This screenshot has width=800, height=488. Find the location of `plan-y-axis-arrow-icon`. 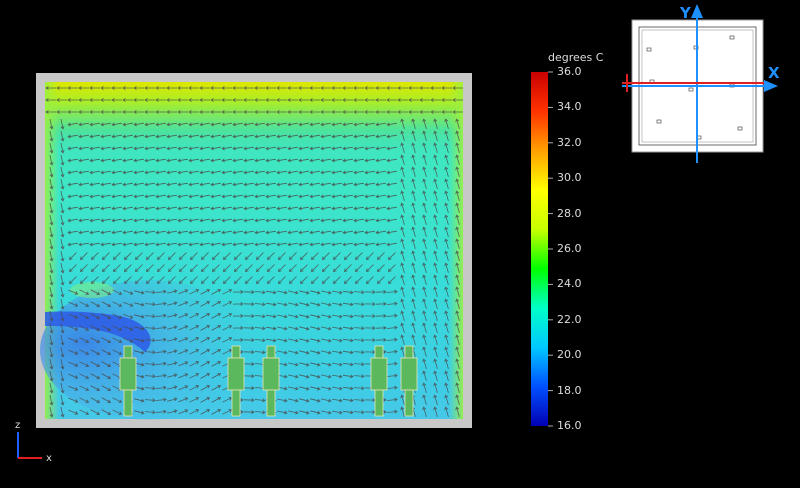

plan-y-axis-arrow-icon is located at coordinates (697, 11).